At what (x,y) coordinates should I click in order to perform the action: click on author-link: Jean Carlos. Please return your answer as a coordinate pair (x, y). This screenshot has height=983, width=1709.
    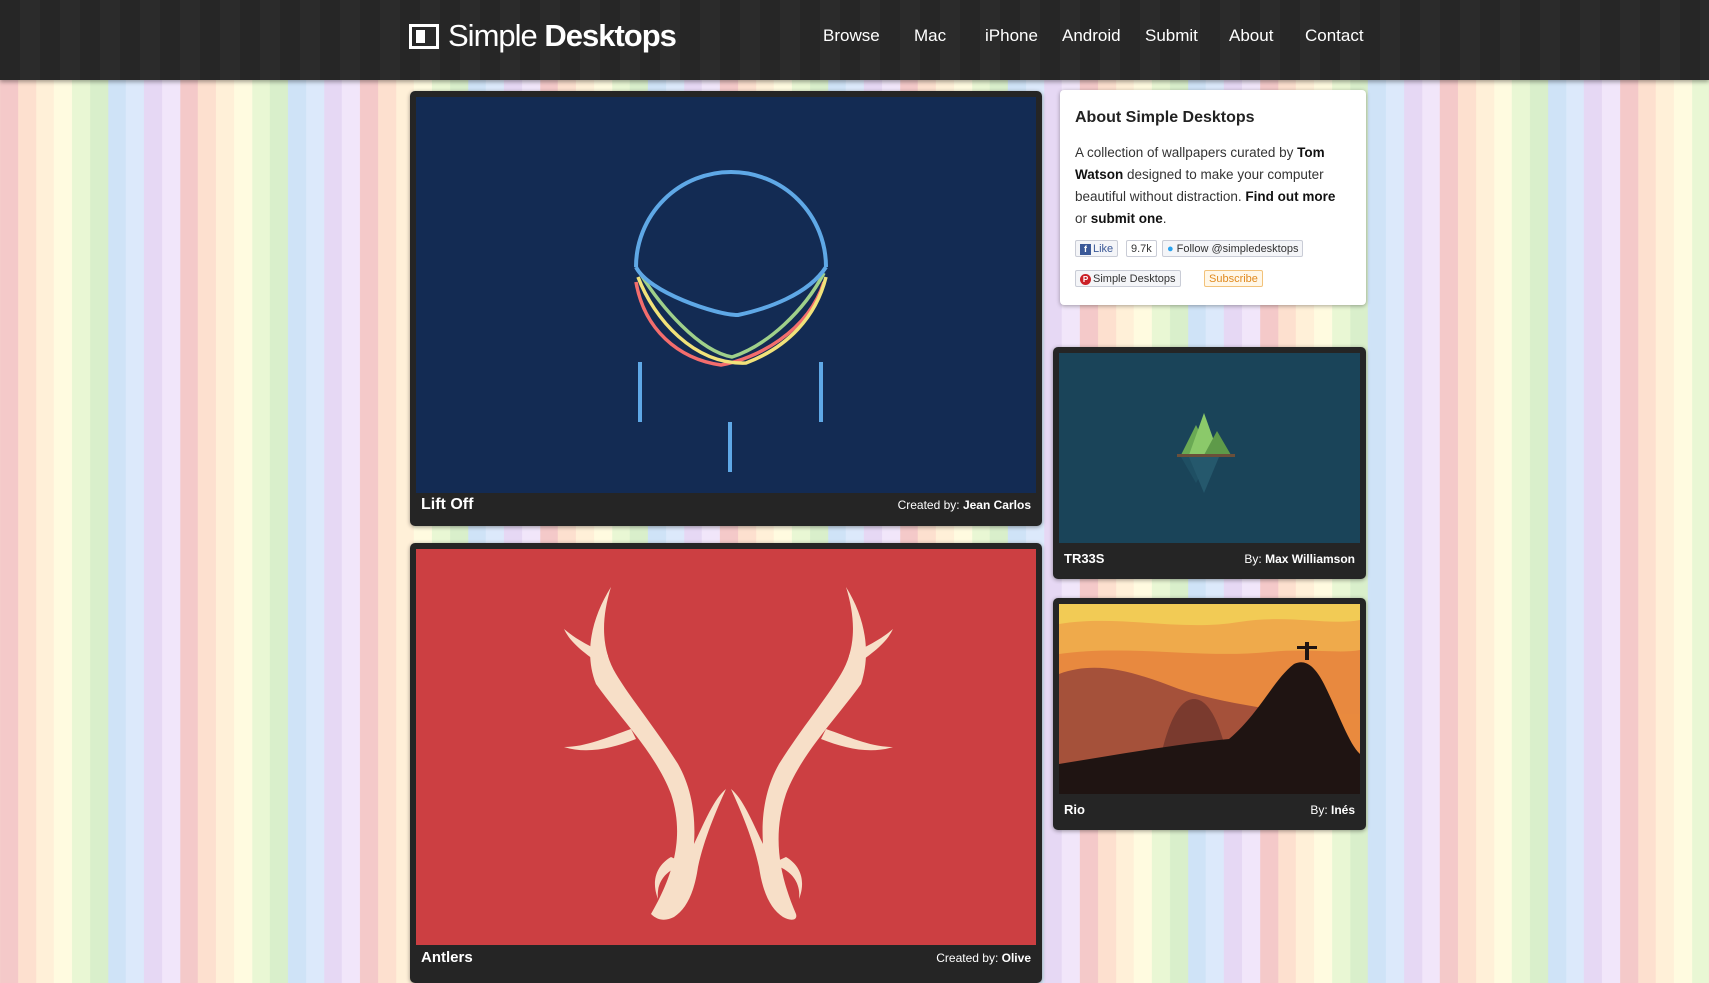
    Looking at the image, I should click on (997, 505).